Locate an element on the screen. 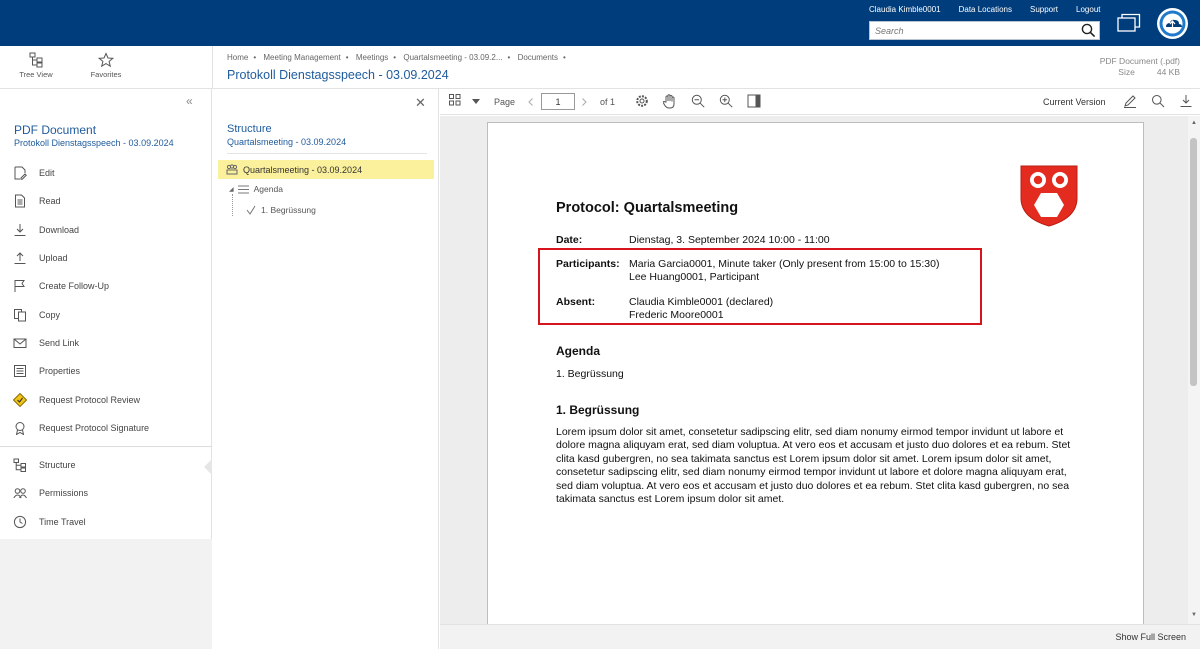 This screenshot has height=649, width=1200. sidebar-item-label: Read is located at coordinates (50, 201).